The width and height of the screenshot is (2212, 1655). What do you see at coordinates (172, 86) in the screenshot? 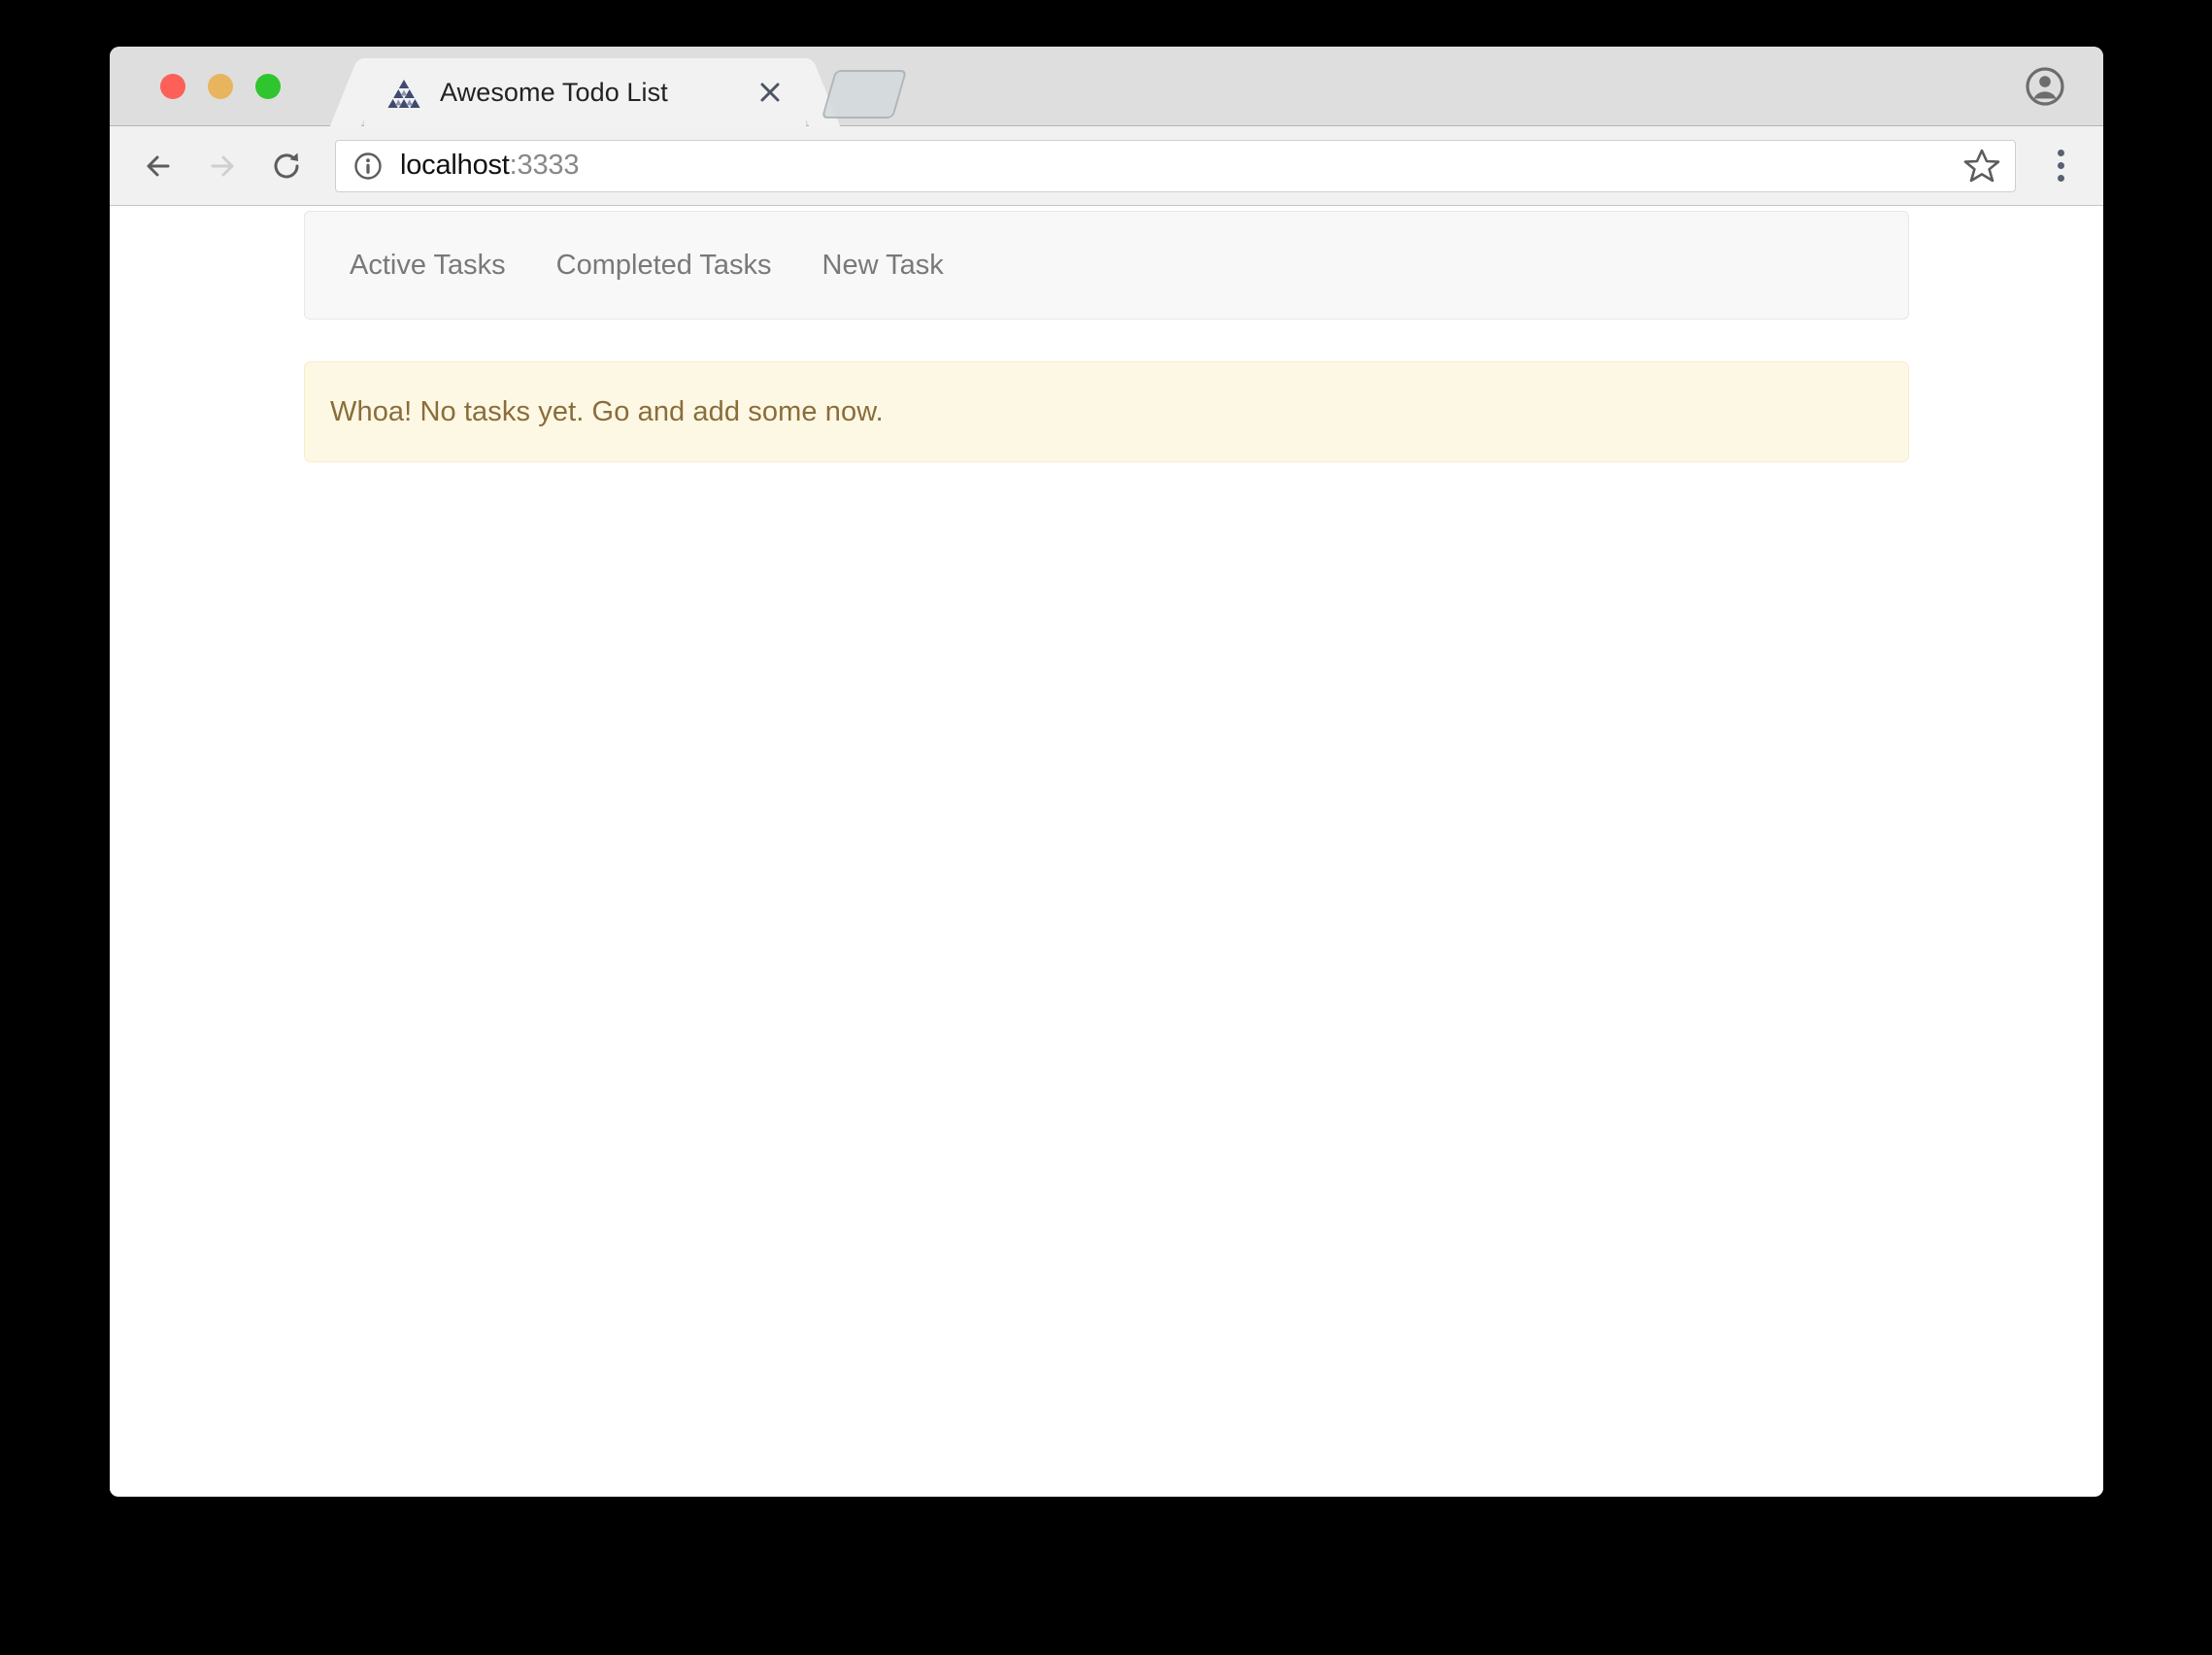
I see `close-window-button` at bounding box center [172, 86].